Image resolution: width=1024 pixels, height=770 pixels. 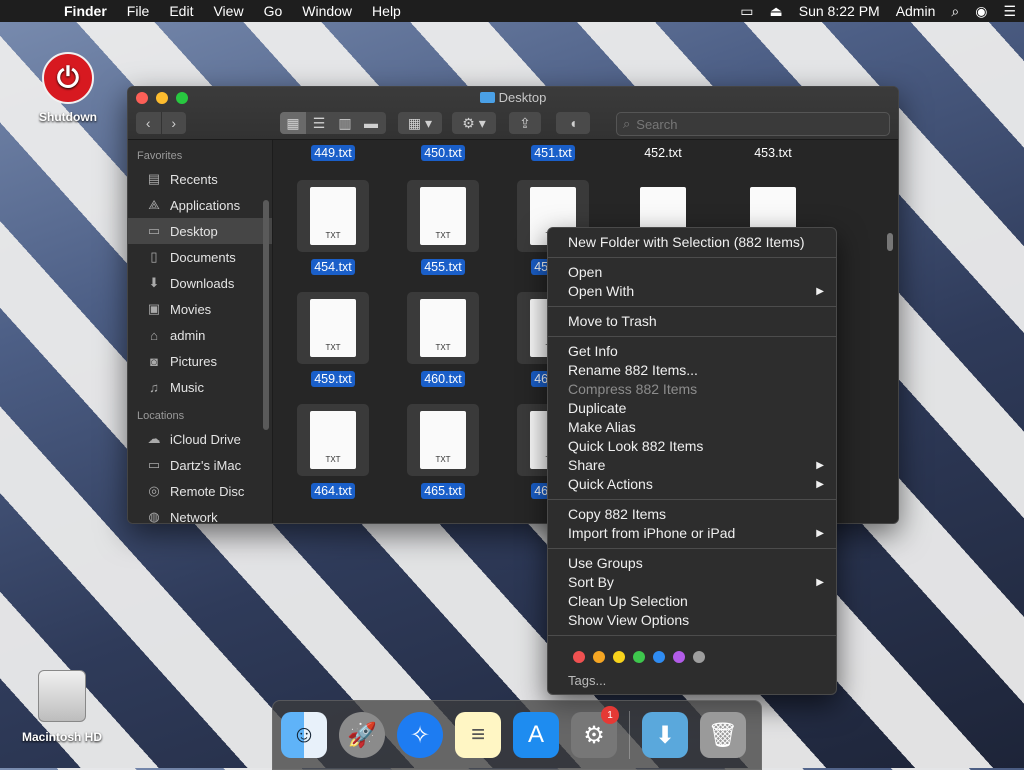 I want to click on menu-item-use-groups: Use Groups, so click(x=692, y=563).